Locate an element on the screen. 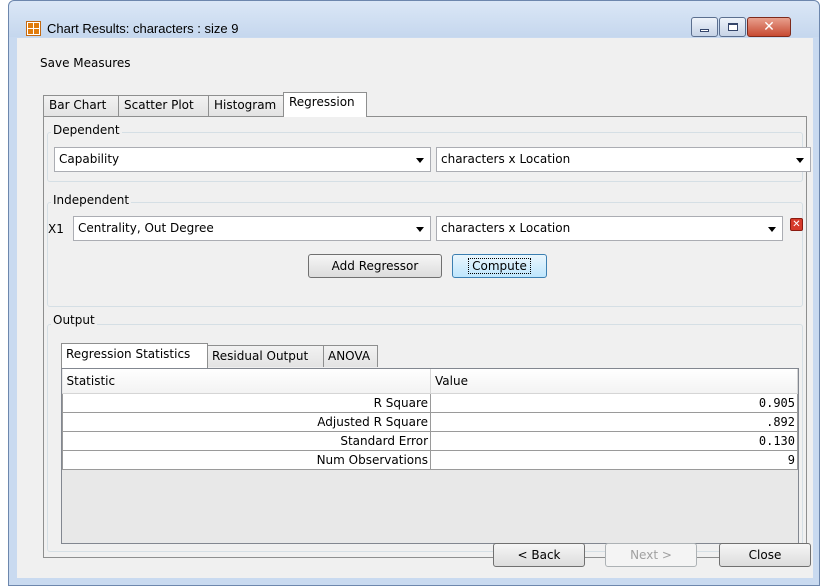 Image resolution: width=820 pixels, height=586 pixels. table-row: Standard Error 0.130 is located at coordinates (430, 440).